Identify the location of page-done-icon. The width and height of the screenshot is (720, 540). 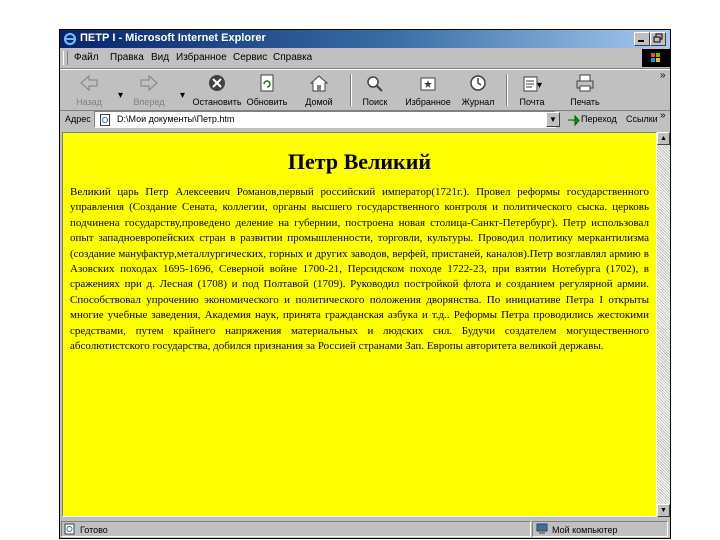
(69, 529).